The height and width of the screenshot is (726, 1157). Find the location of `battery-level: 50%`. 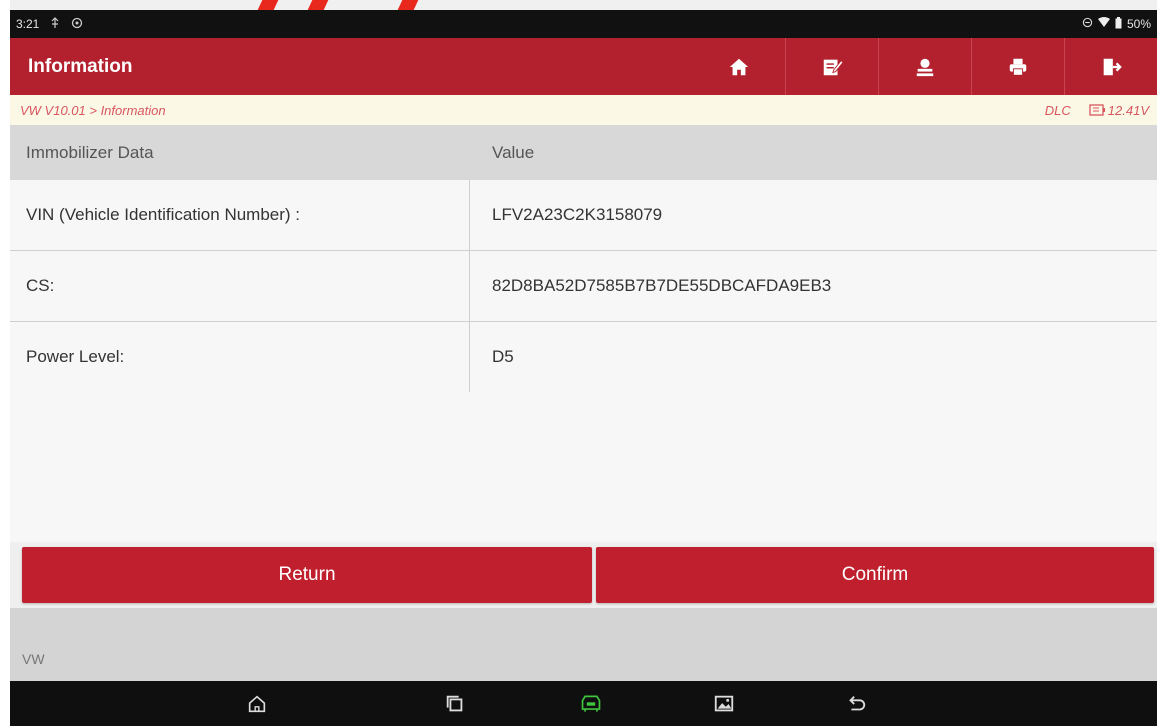

battery-level: 50% is located at coordinates (1138, 24).